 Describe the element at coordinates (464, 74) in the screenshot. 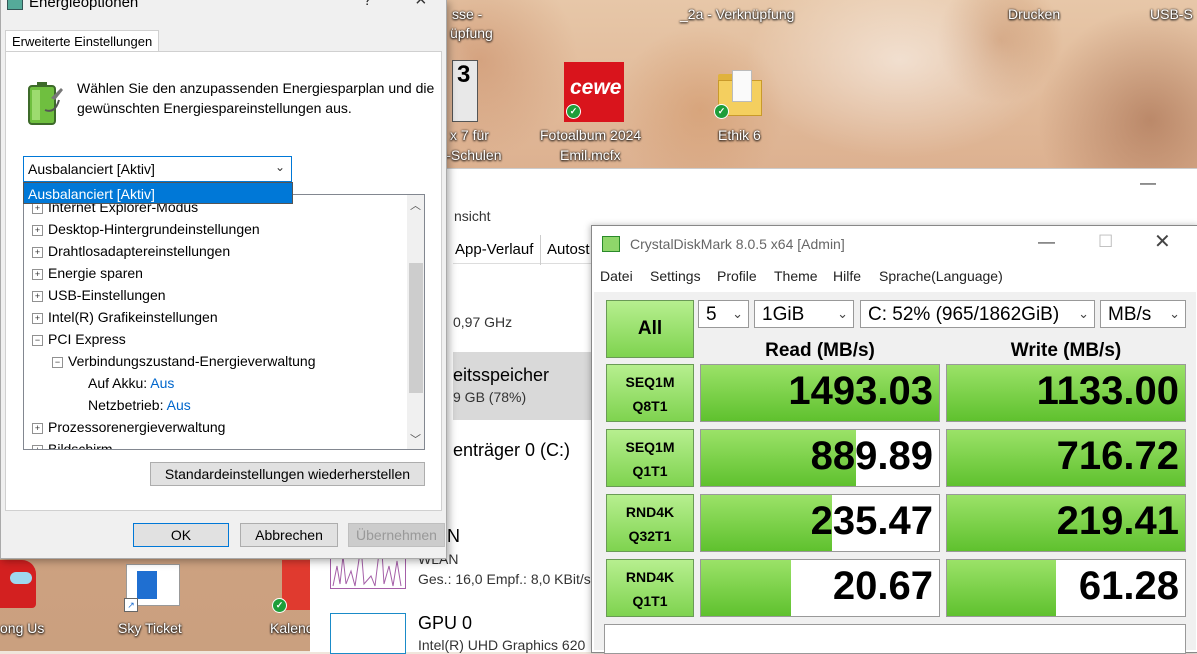

I see `app-icon-glyph: 3` at that location.